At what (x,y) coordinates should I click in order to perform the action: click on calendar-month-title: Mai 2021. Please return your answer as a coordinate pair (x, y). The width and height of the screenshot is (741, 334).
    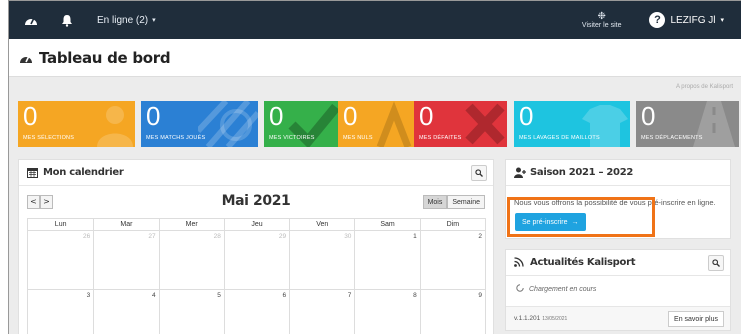
    Looking at the image, I should click on (256, 201).